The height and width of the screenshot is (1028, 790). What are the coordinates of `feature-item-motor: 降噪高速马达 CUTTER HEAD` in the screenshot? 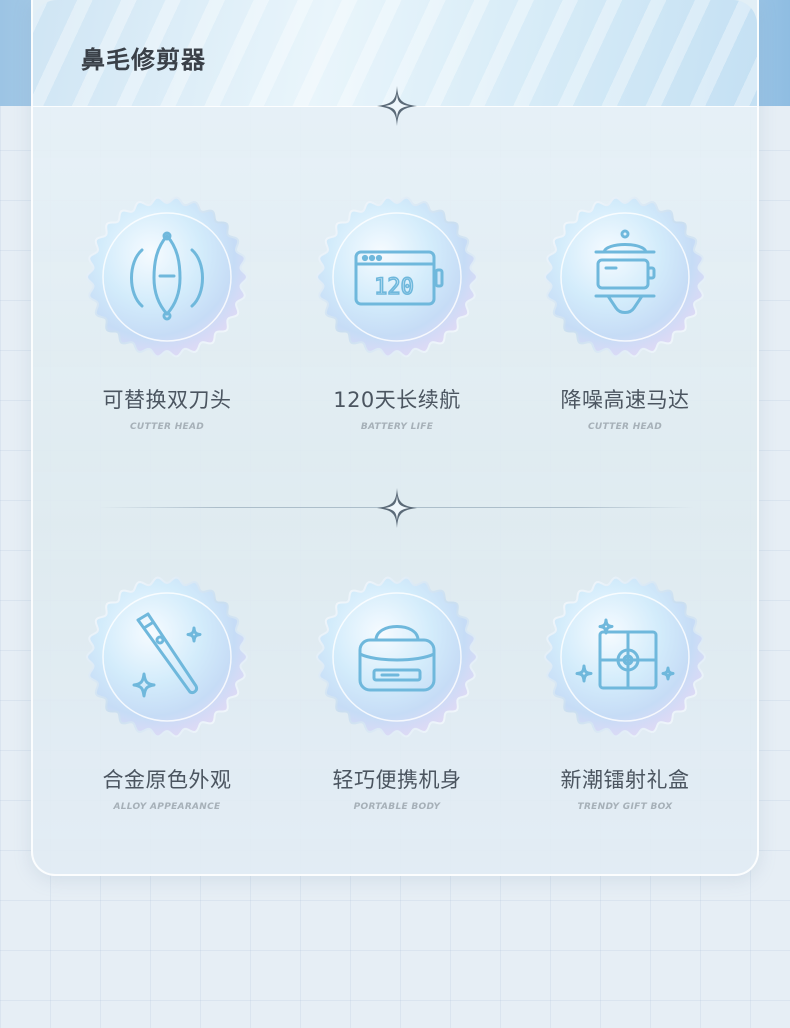 It's located at (625, 314).